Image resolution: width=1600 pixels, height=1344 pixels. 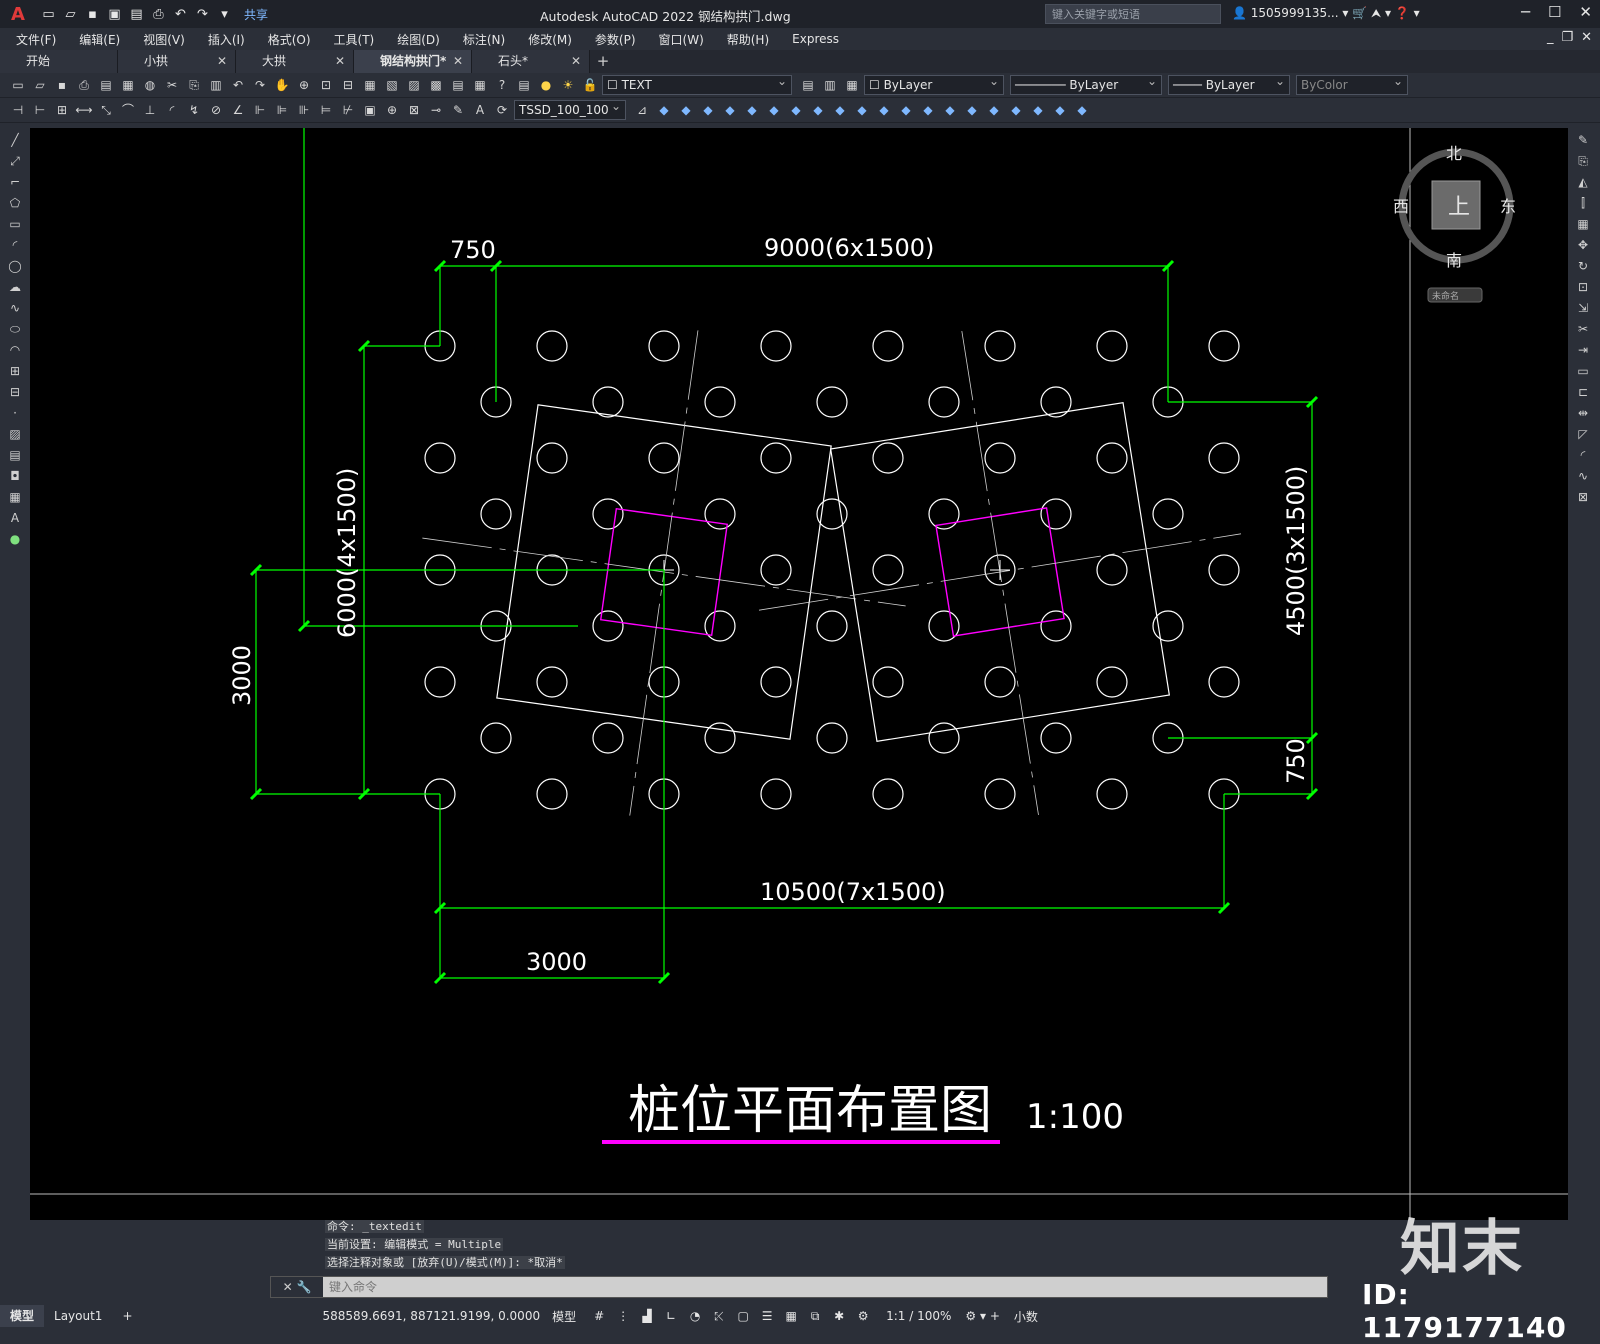 I want to click on break-point-icon: ▭, so click(x=1583, y=371).